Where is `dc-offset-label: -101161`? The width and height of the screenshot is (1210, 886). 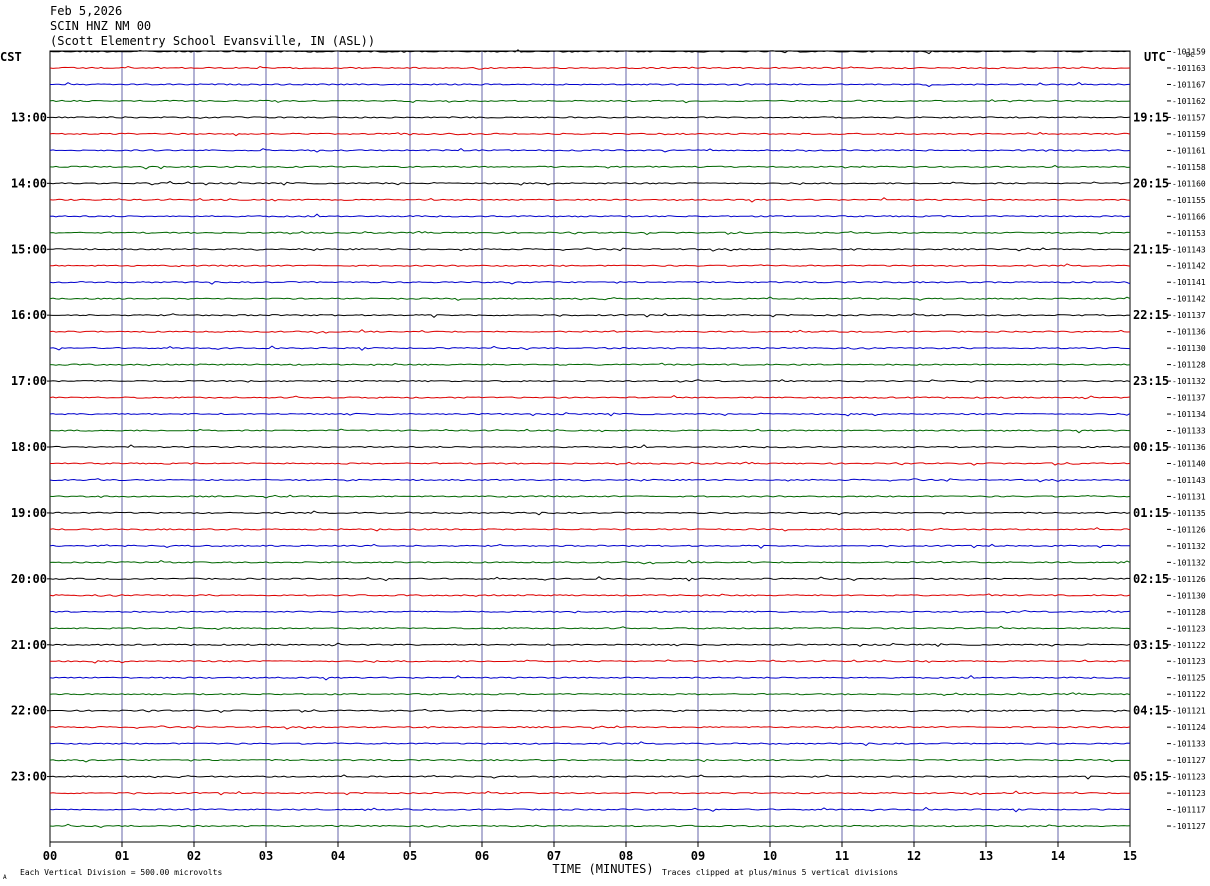
dc-offset-label: -101161 is located at coordinates (1189, 150).